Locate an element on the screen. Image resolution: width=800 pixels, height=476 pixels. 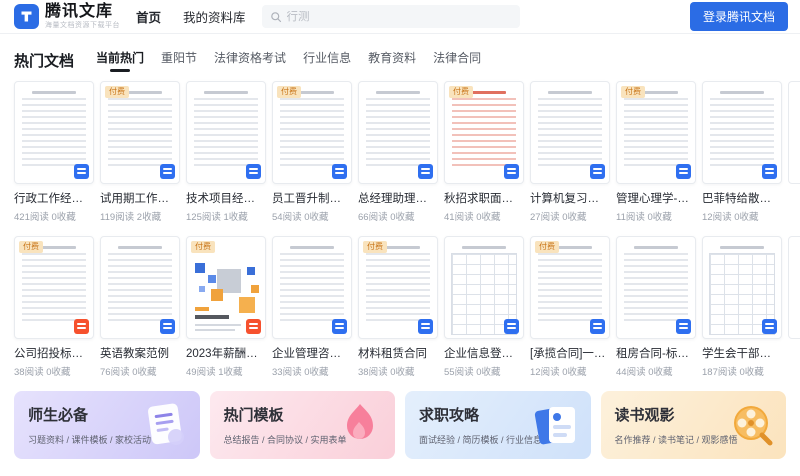
tab-5: 法律合同 is located at coordinates (457, 60).